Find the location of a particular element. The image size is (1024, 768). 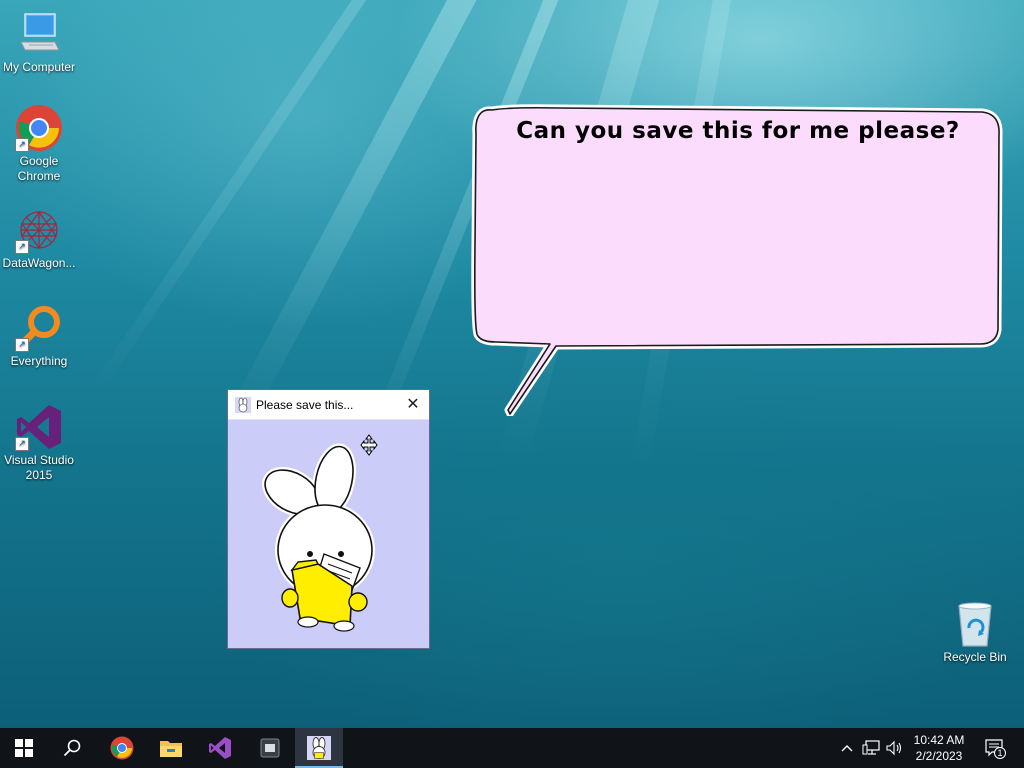

file-explorer-icon is located at coordinates (171, 749).